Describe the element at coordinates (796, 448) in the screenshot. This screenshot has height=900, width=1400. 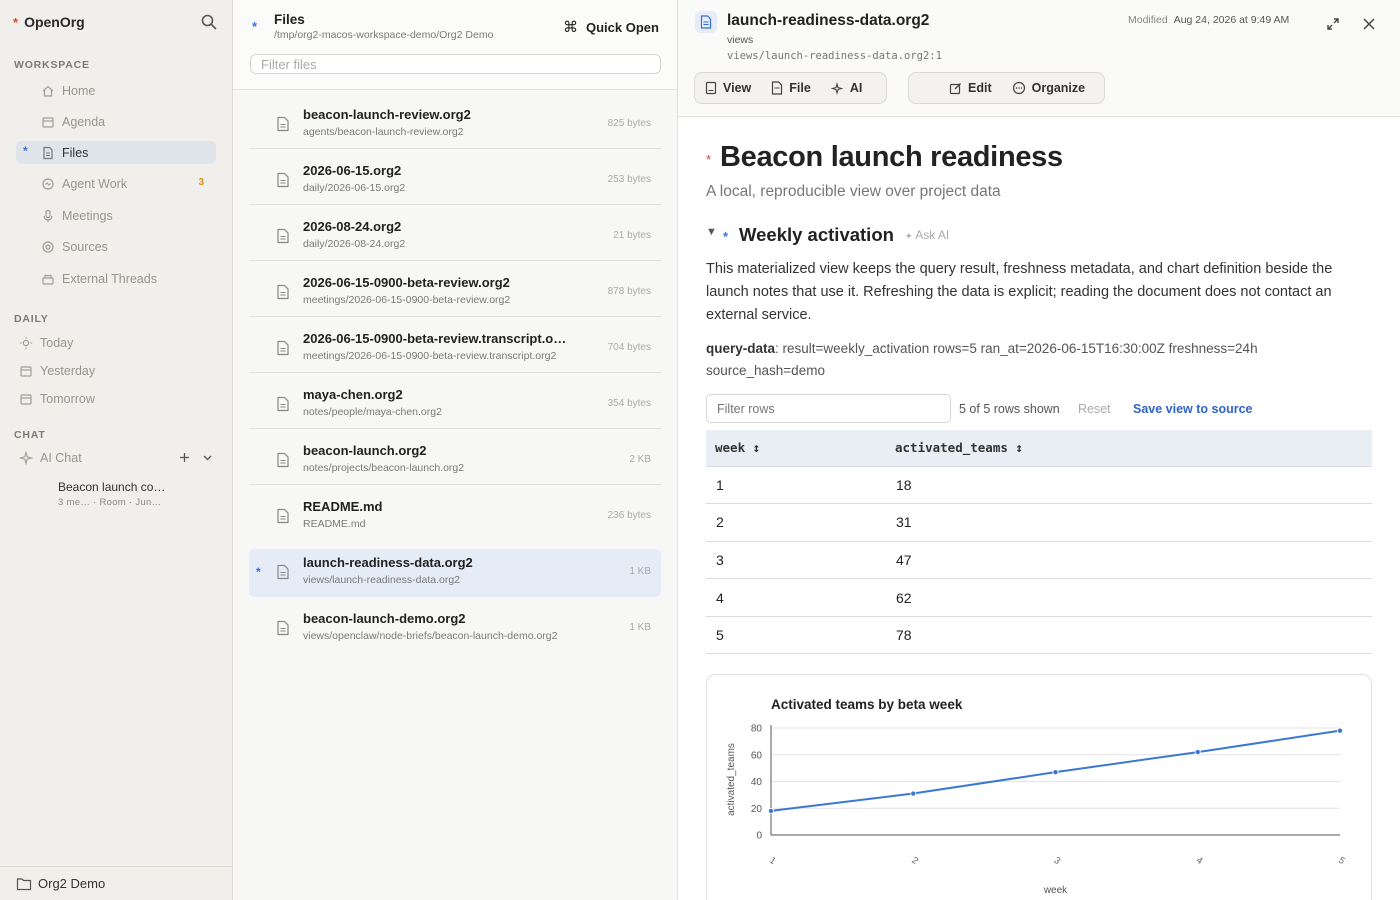
I see `column-header-week: week ↕` at that location.